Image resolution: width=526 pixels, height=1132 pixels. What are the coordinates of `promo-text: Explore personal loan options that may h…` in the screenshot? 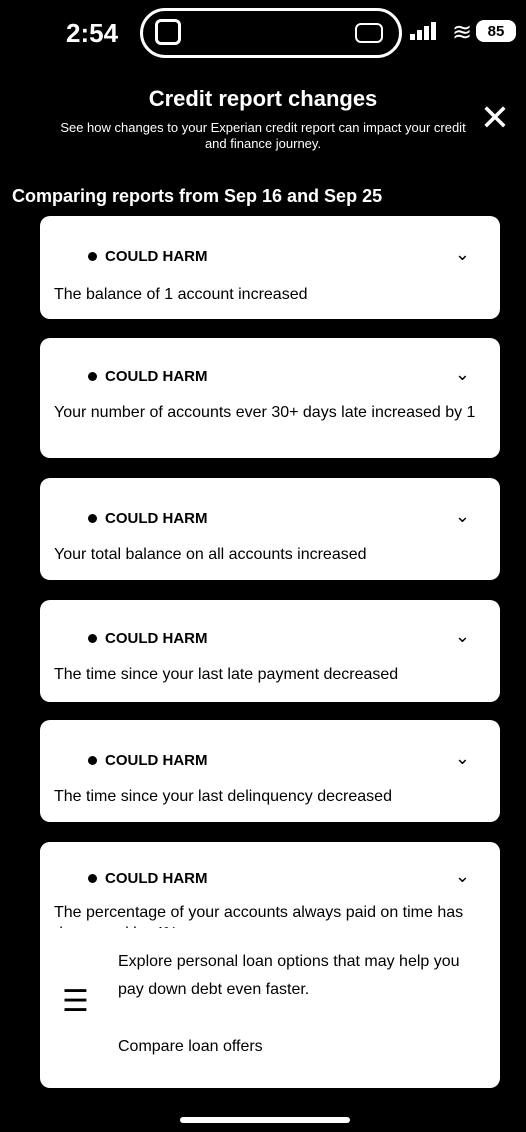 It's located at (289, 975).